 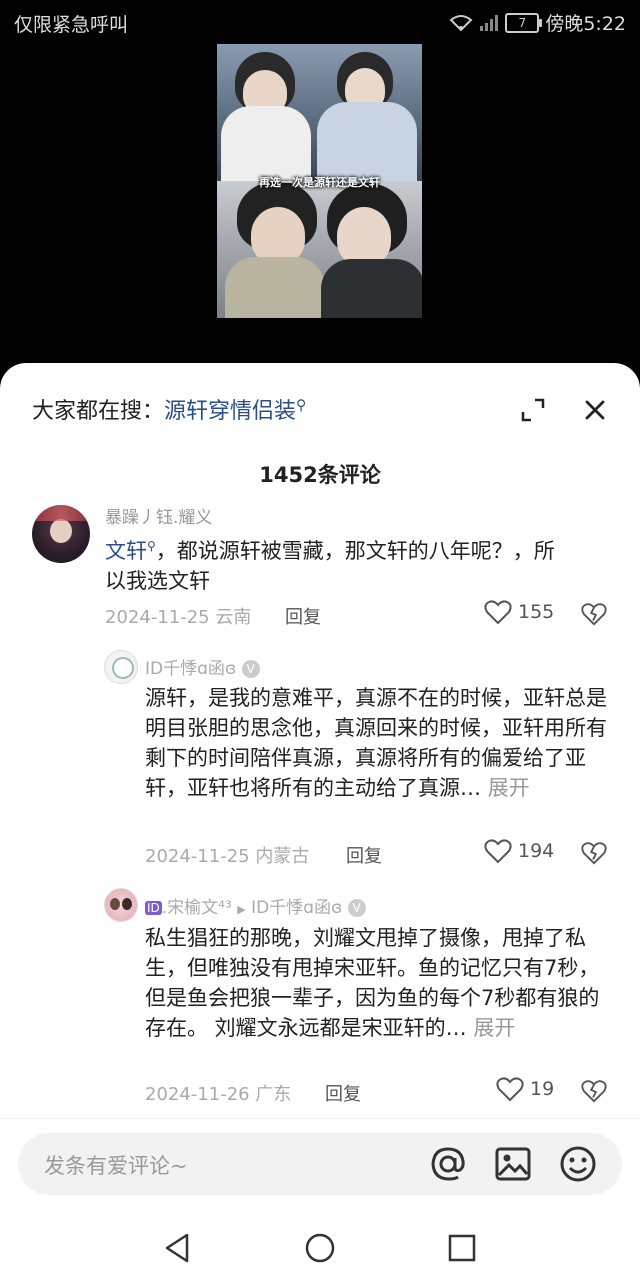 What do you see at coordinates (536, 851) in the screenshot?
I see `like-count: 194` at bounding box center [536, 851].